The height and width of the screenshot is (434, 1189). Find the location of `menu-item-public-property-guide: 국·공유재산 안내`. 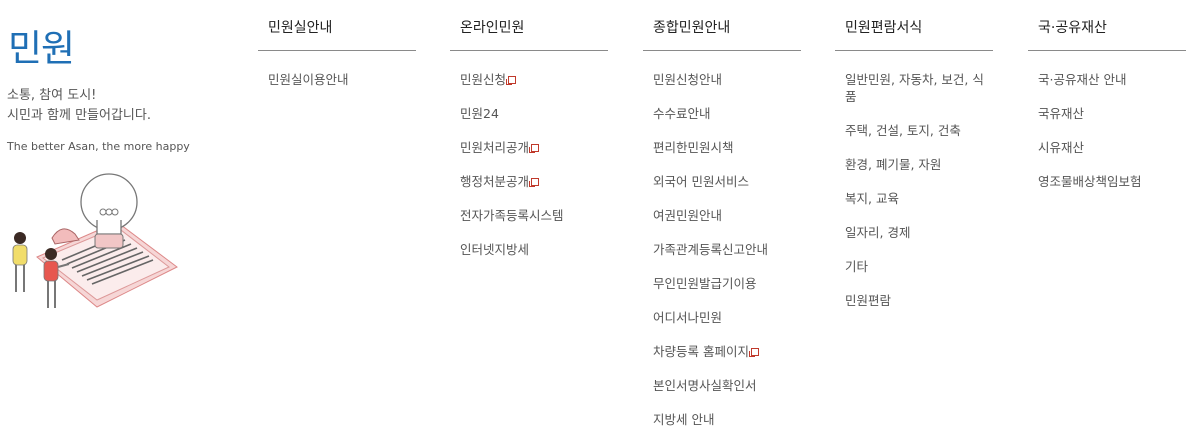

menu-item-public-property-guide: 국·공유재산 안내 is located at coordinates (1112, 79).